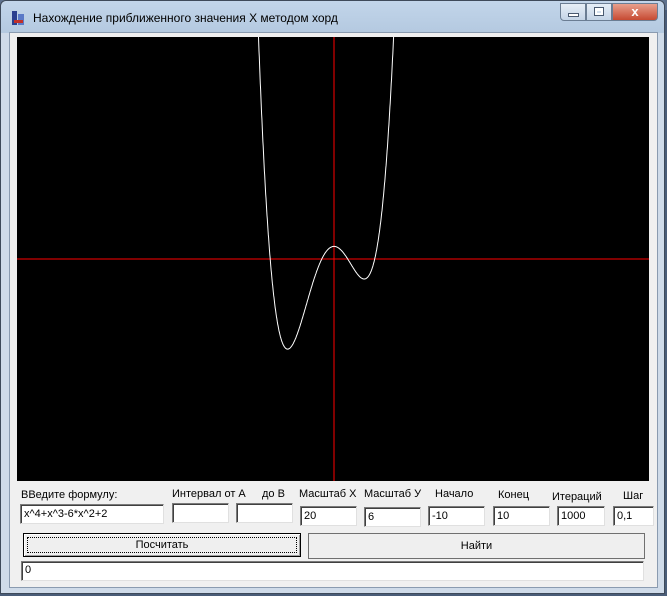 The height and width of the screenshot is (596, 667). Describe the element at coordinates (209, 494) in the screenshot. I see `interval-a-label: Интервал от А` at that location.